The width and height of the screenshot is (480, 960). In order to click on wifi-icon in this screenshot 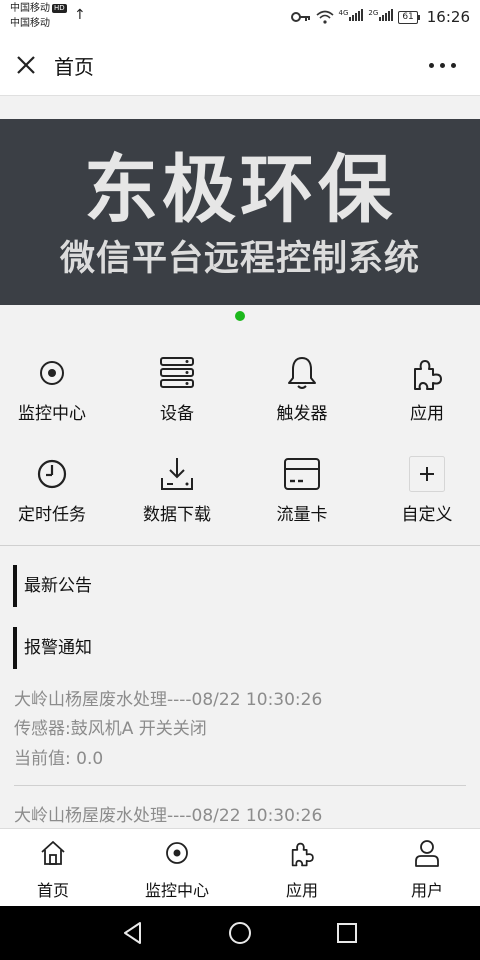, I will do `click(325, 17)`.